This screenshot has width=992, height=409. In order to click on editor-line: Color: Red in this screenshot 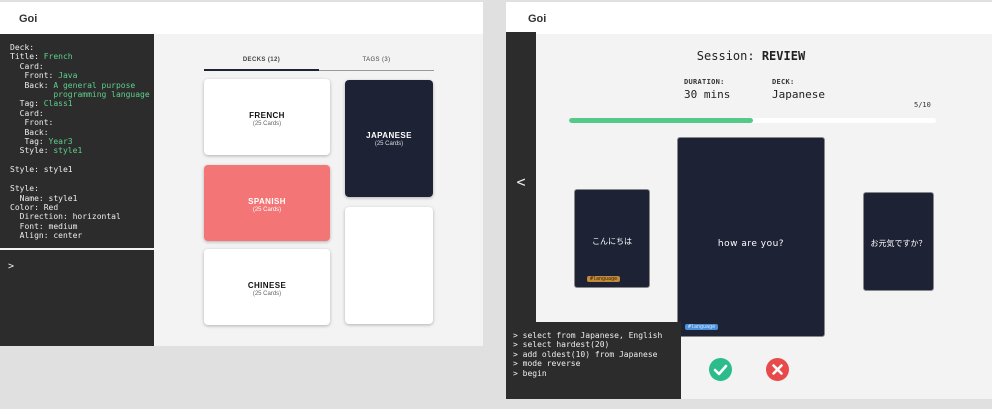, I will do `click(82, 207)`.